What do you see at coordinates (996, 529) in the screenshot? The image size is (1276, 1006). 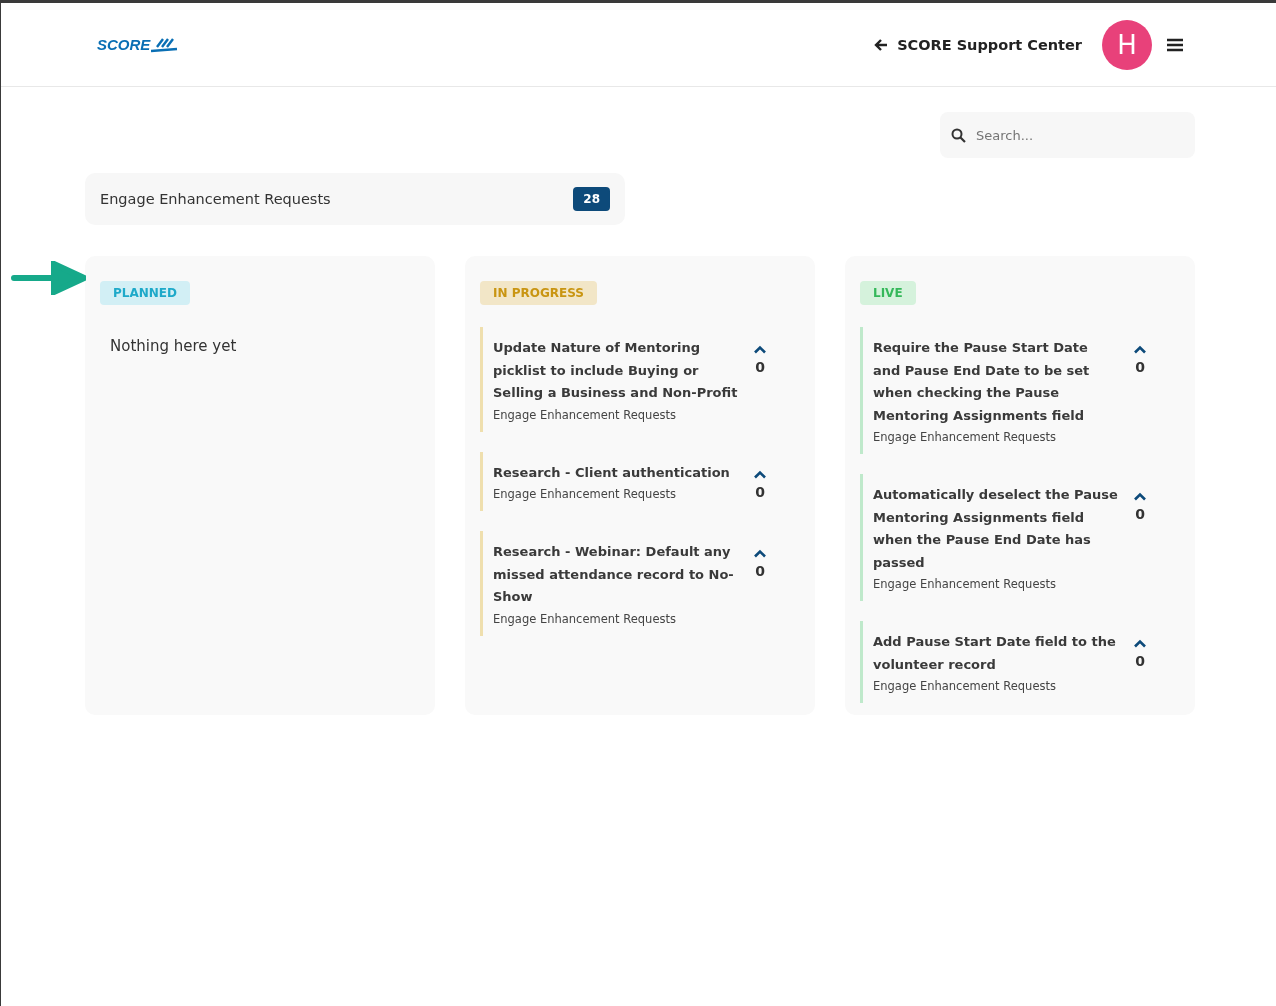 I see `request-title: Automatically deselect the Pause Mentoring Assignments field when the Pause End Date has passed` at bounding box center [996, 529].